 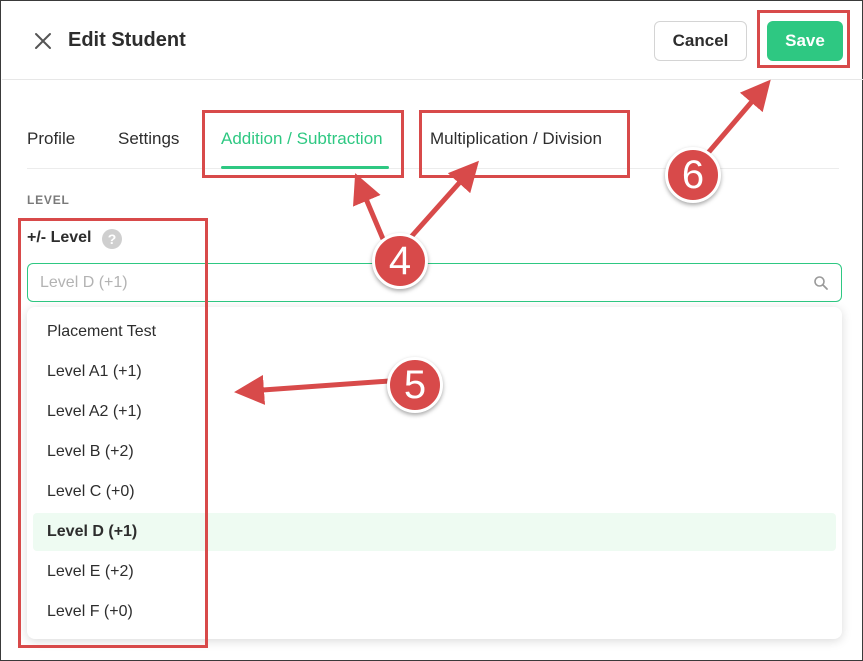 I want to click on tab-profile: Profile, so click(x=51, y=139).